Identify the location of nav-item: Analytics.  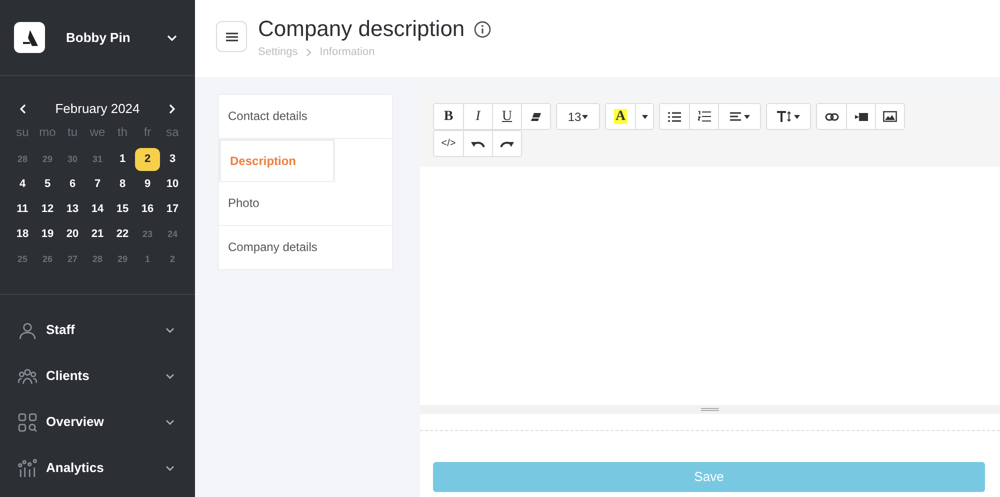
(97, 468).